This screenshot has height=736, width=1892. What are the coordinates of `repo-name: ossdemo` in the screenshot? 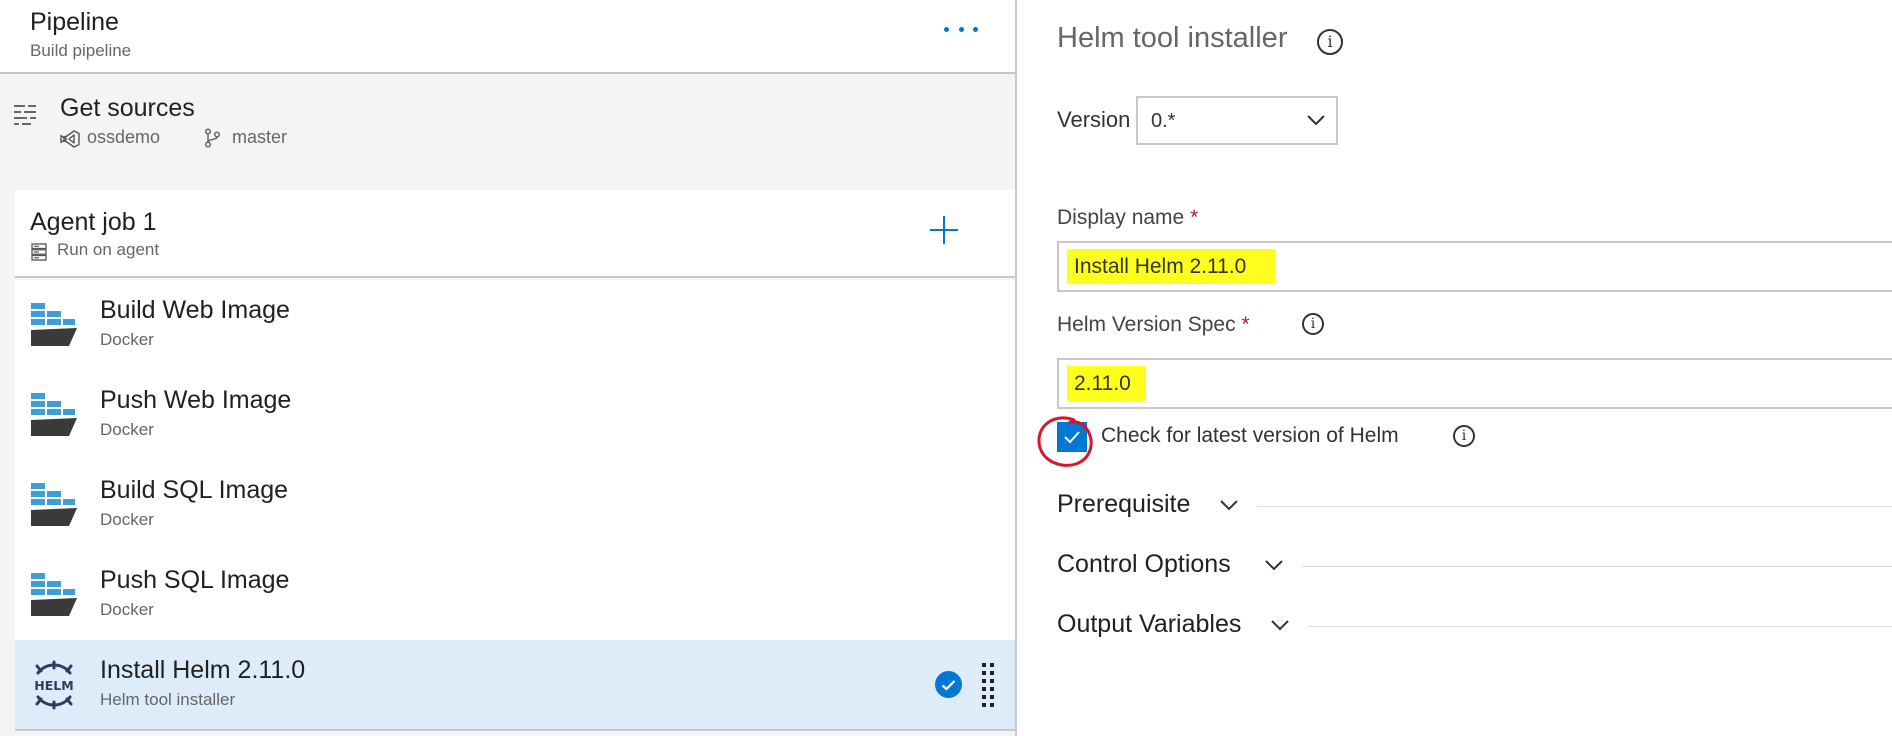 It's located at (124, 137).